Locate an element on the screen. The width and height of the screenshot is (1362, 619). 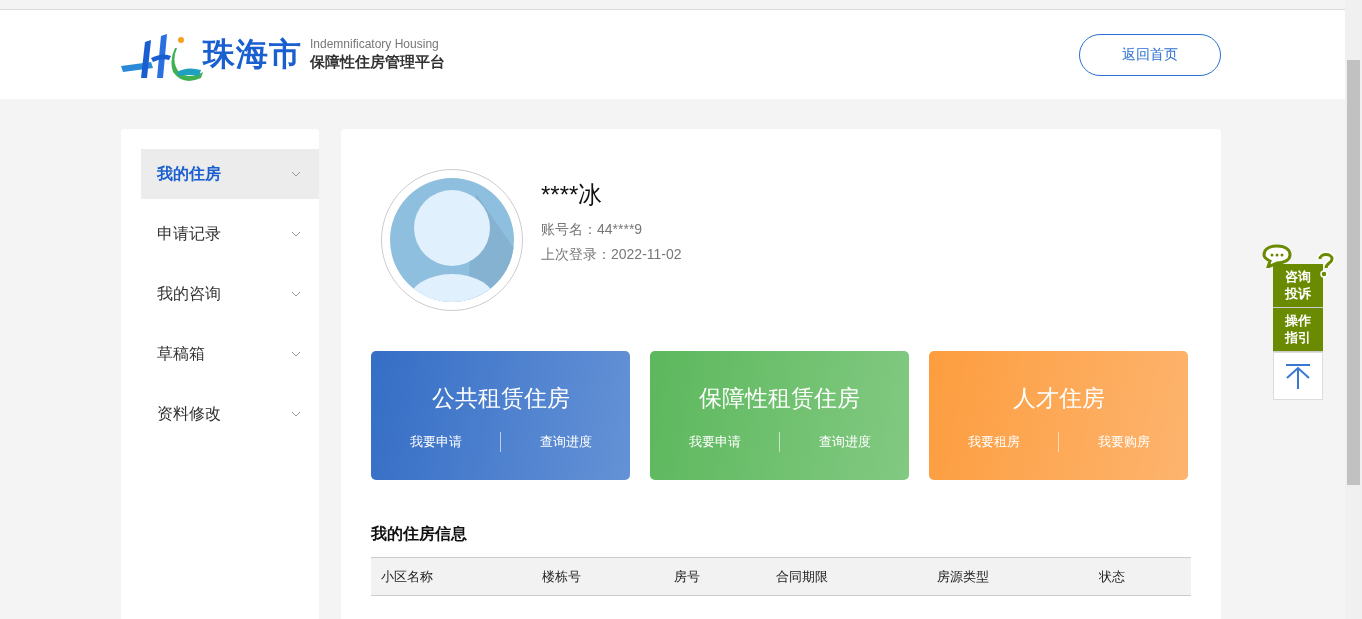
logo-icon is located at coordinates (162, 56).